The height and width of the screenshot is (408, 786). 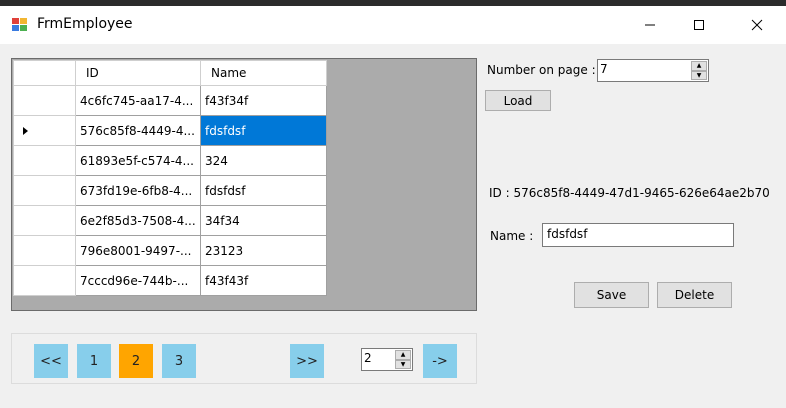 What do you see at coordinates (85, 24) in the screenshot?
I see `window-title: FrmEmployee` at bounding box center [85, 24].